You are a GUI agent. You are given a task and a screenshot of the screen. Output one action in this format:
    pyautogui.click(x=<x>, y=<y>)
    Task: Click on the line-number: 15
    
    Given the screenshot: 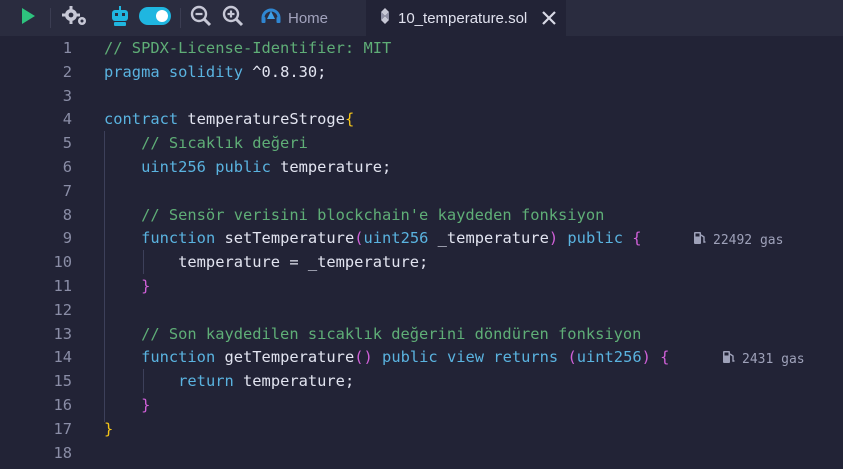 What is the action you would take?
    pyautogui.click(x=62, y=381)
    